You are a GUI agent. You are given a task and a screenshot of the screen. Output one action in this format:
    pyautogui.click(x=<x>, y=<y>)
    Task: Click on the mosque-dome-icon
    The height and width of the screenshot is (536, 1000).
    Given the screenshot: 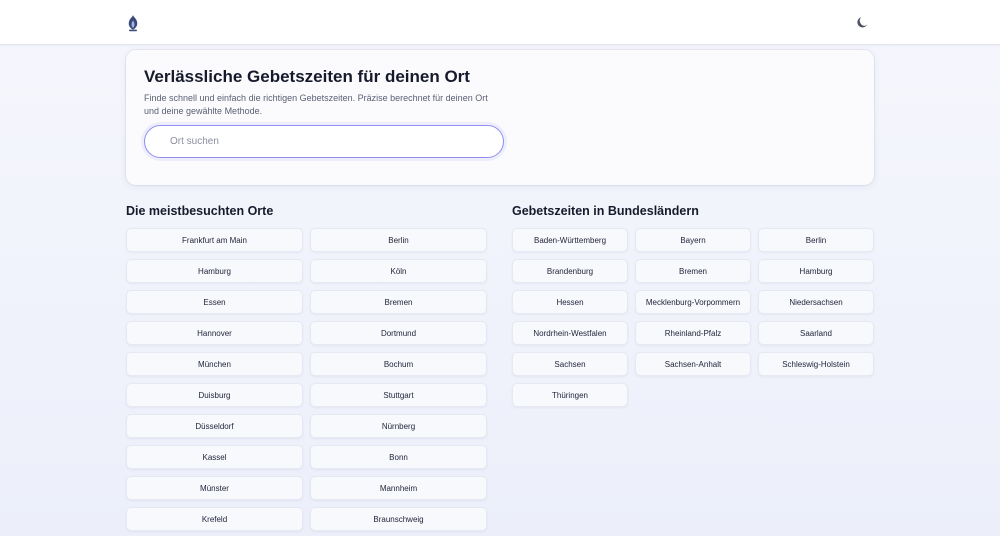 What is the action you would take?
    pyautogui.click(x=133, y=23)
    